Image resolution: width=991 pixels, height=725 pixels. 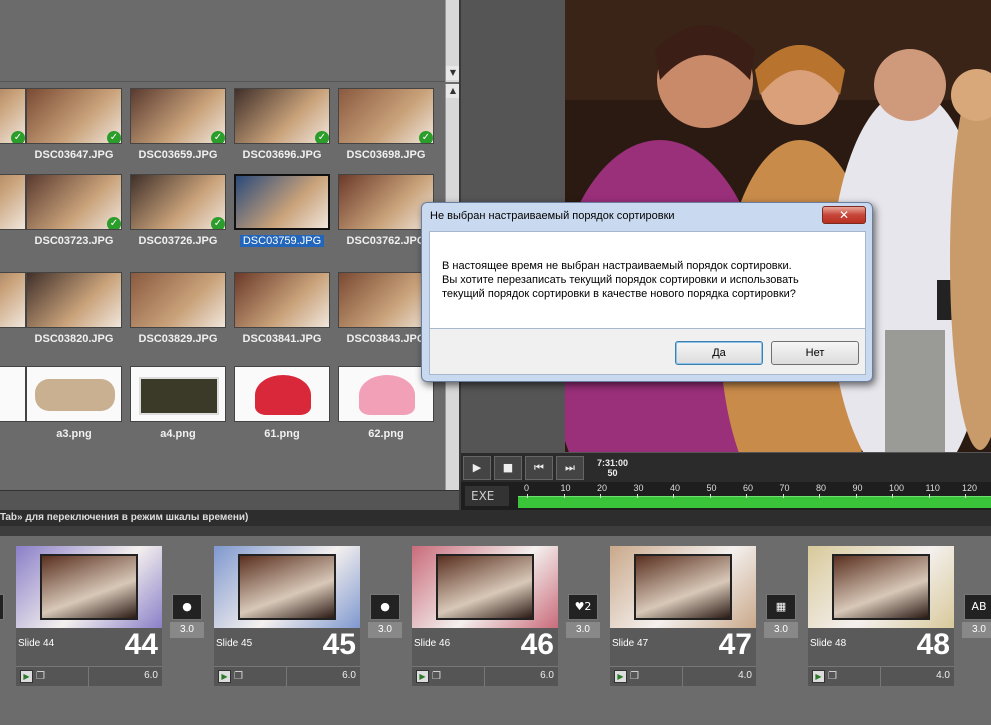 I want to click on thumbnail: DSC03820.JPG, so click(x=74, y=310).